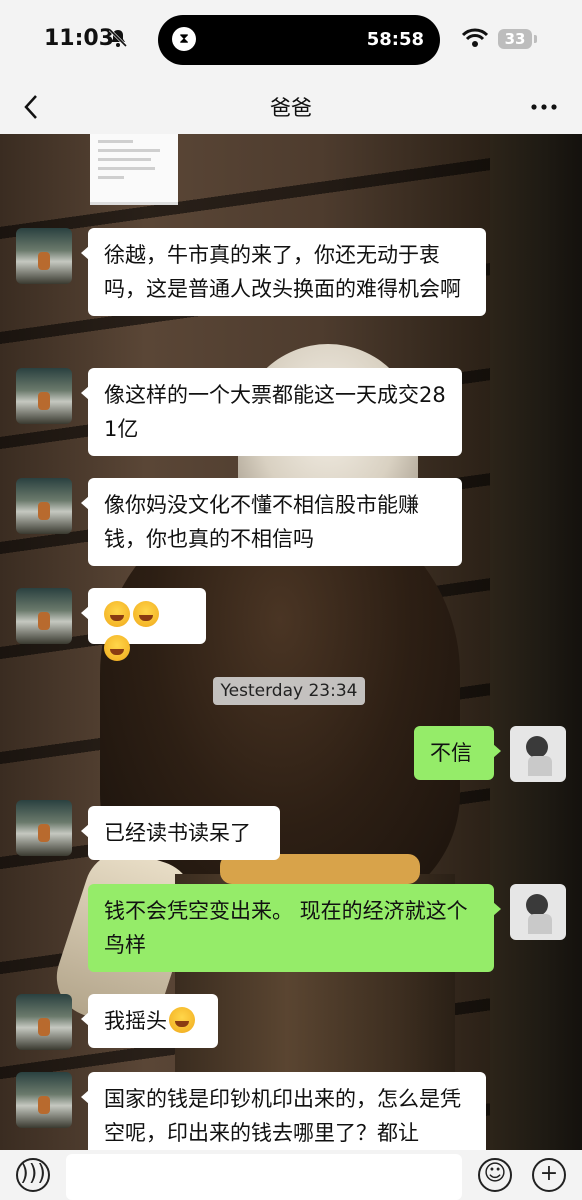  Describe the element at coordinates (184, 39) in the screenshot. I see `hourglass-icon: ⧗` at that location.